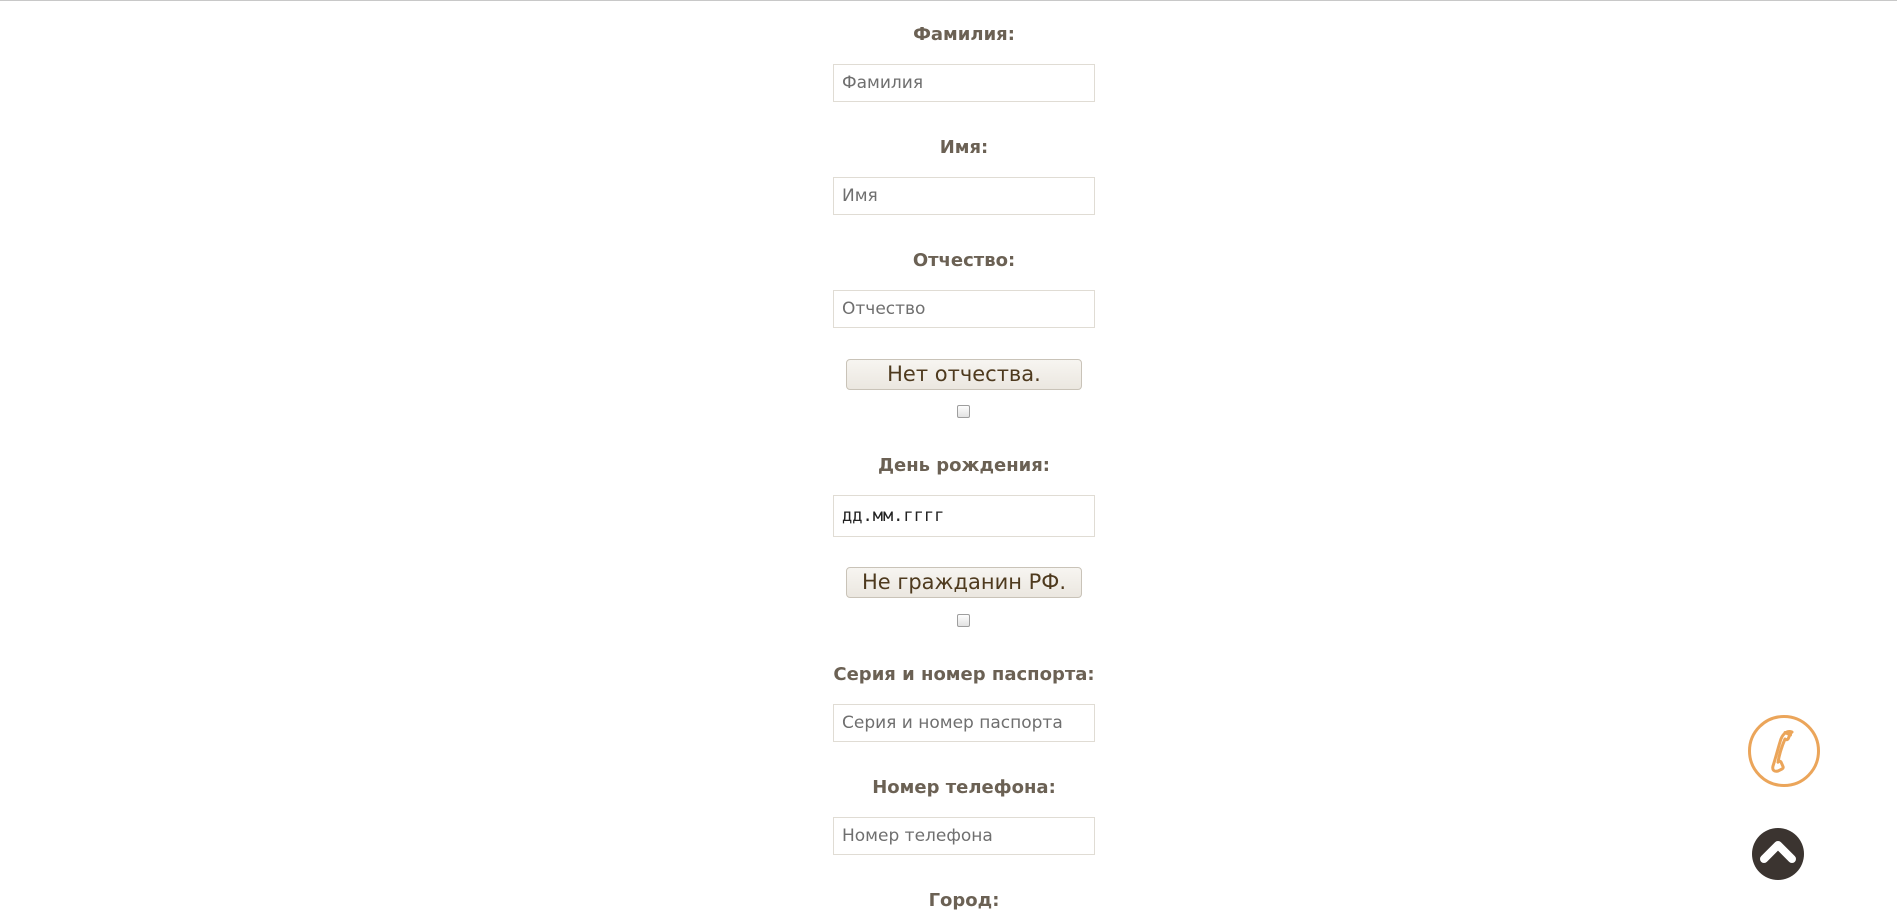 This screenshot has width=1897, height=922. What do you see at coordinates (964, 147) in the screenshot?
I see `name-label: Имя:` at bounding box center [964, 147].